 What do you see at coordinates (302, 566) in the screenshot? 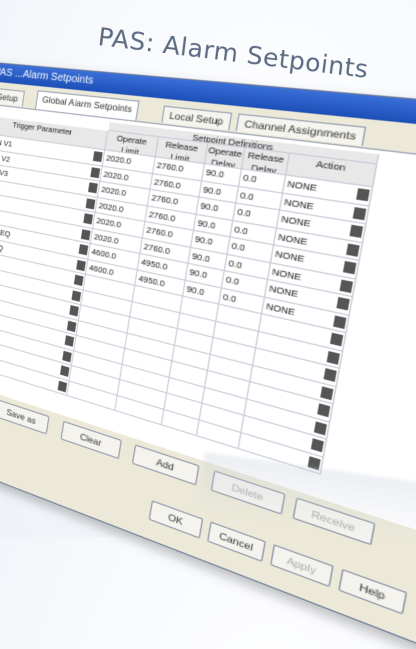
I see `apply-button: Apply` at bounding box center [302, 566].